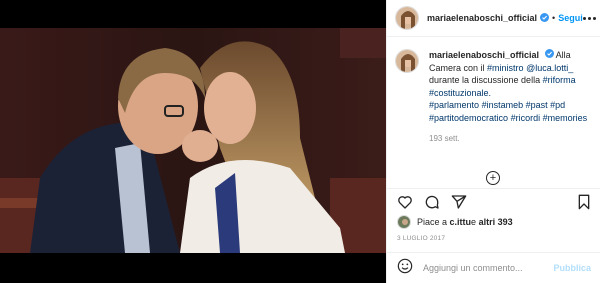 Image resolution: width=600 pixels, height=283 pixels. I want to click on likes-others: altri 393, so click(496, 222).